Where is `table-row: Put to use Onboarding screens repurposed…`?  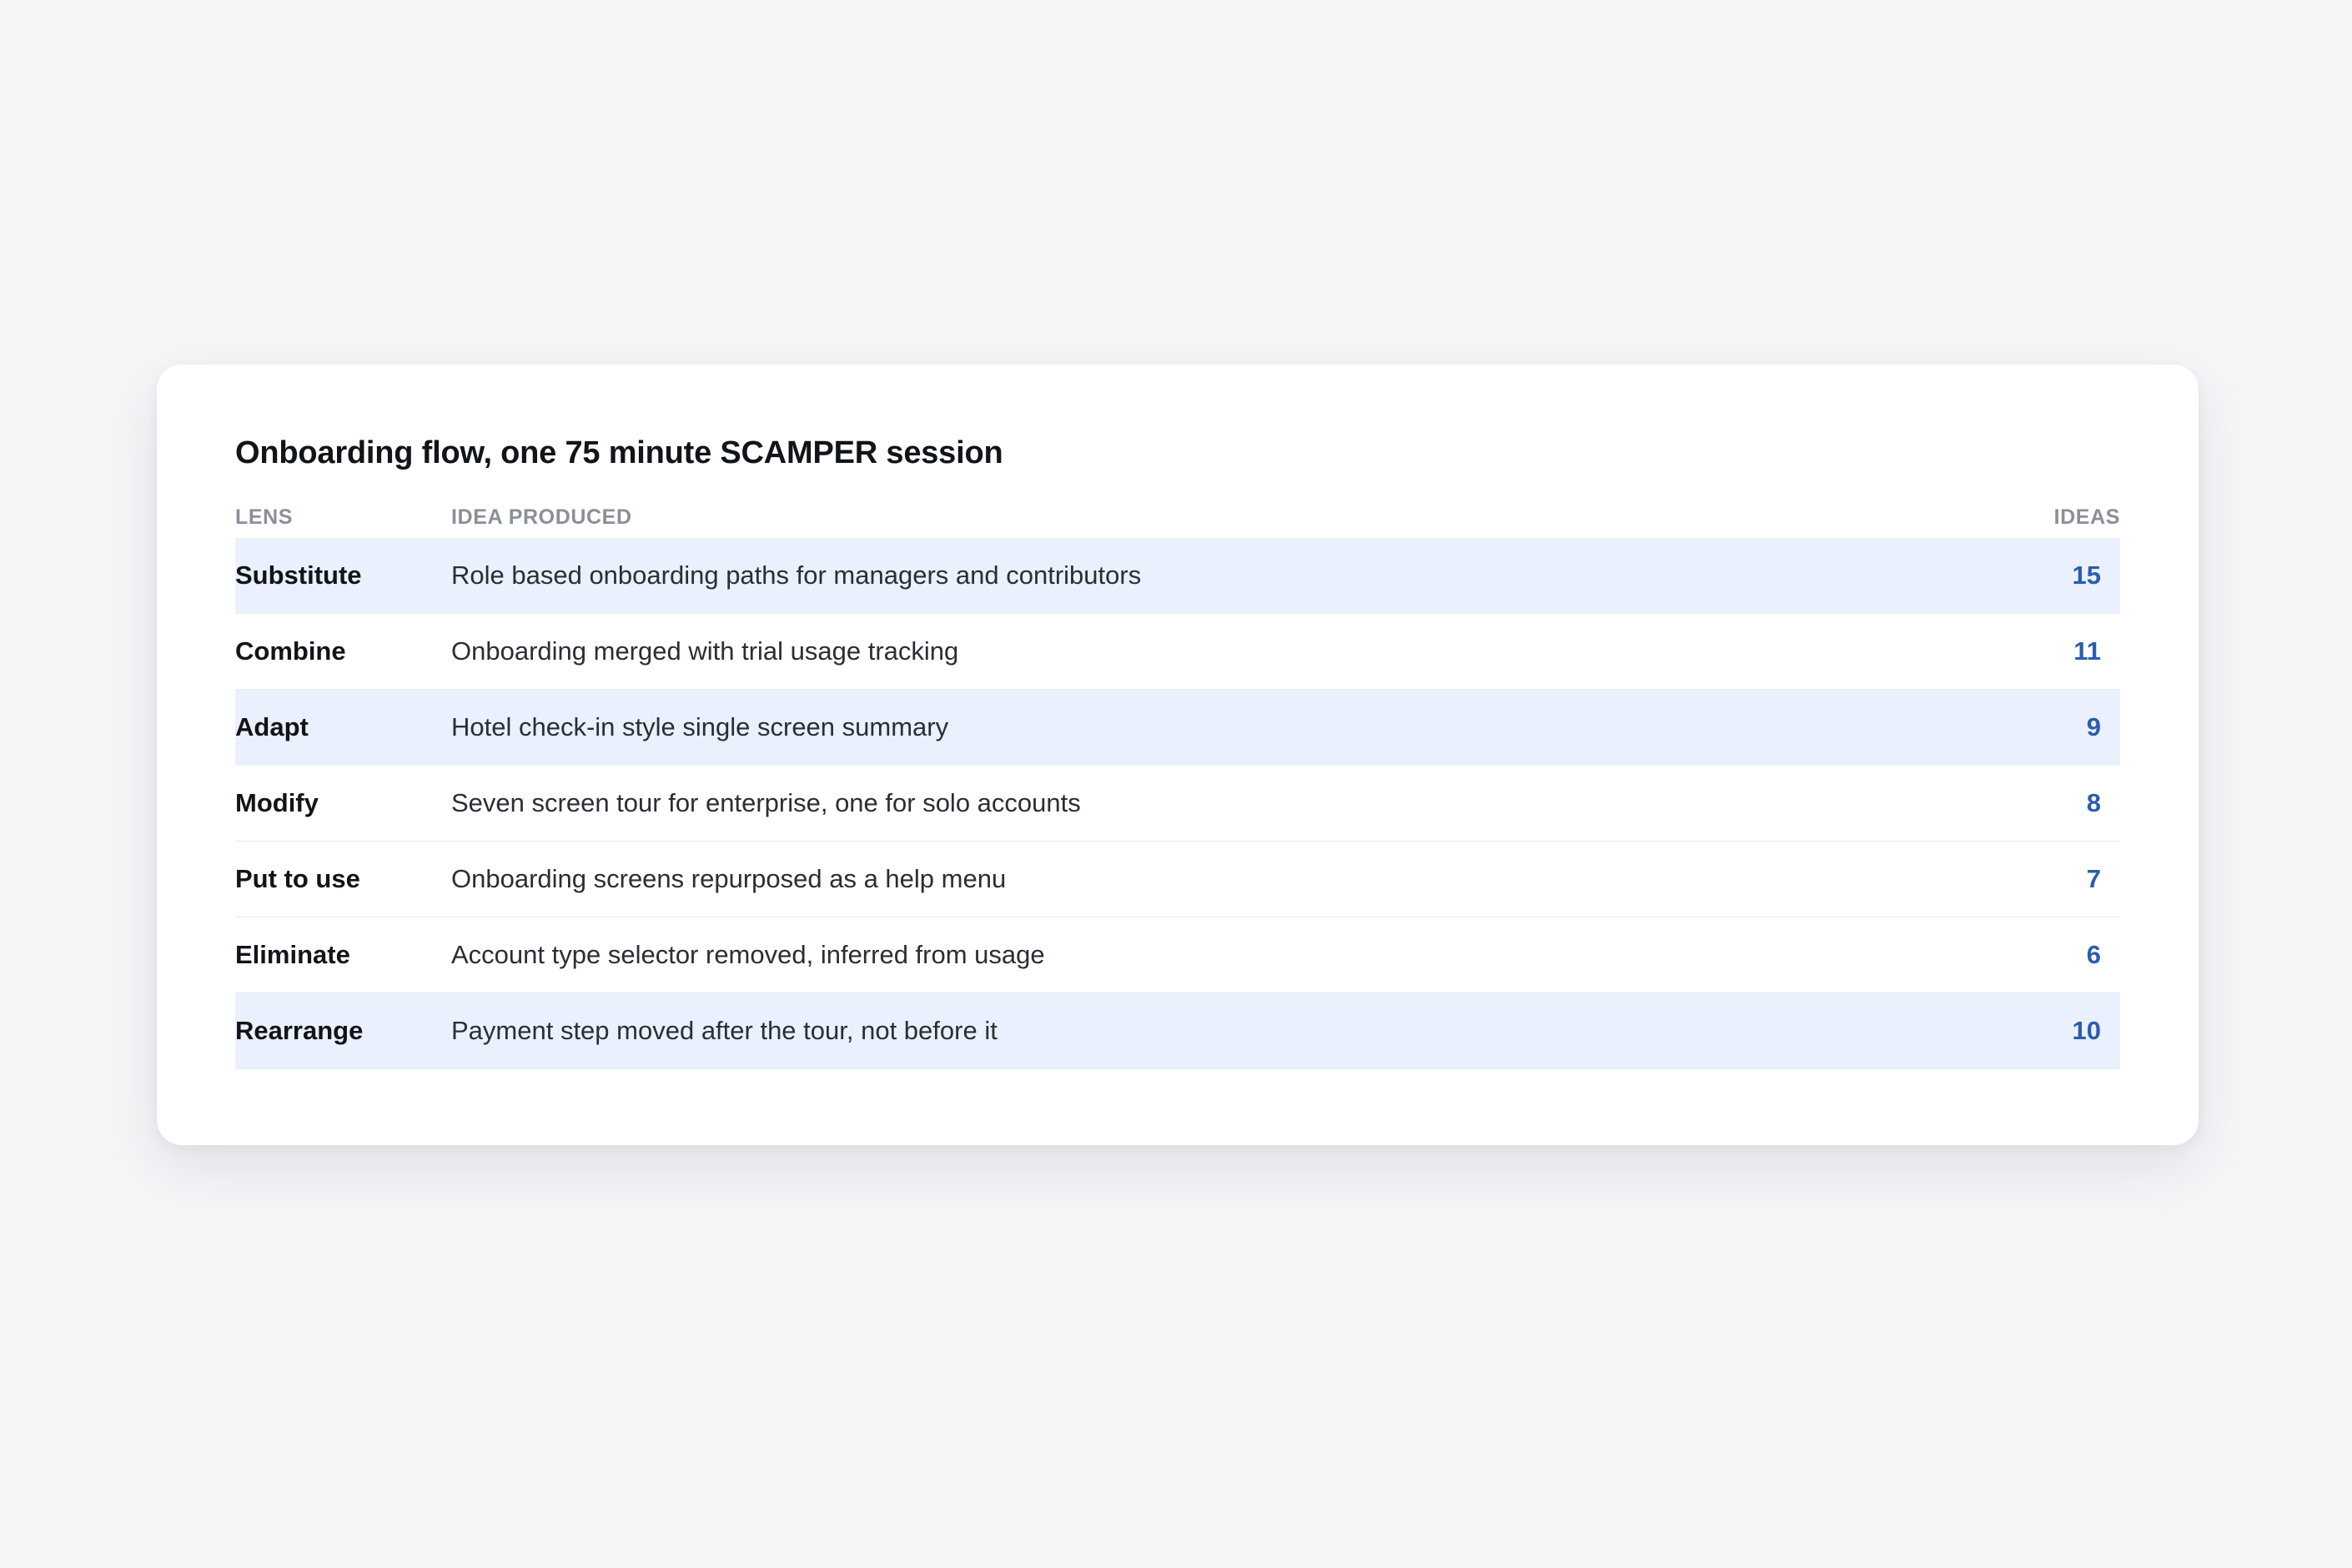
table-row: Put to use Onboarding screens repurposed… is located at coordinates (1177, 879).